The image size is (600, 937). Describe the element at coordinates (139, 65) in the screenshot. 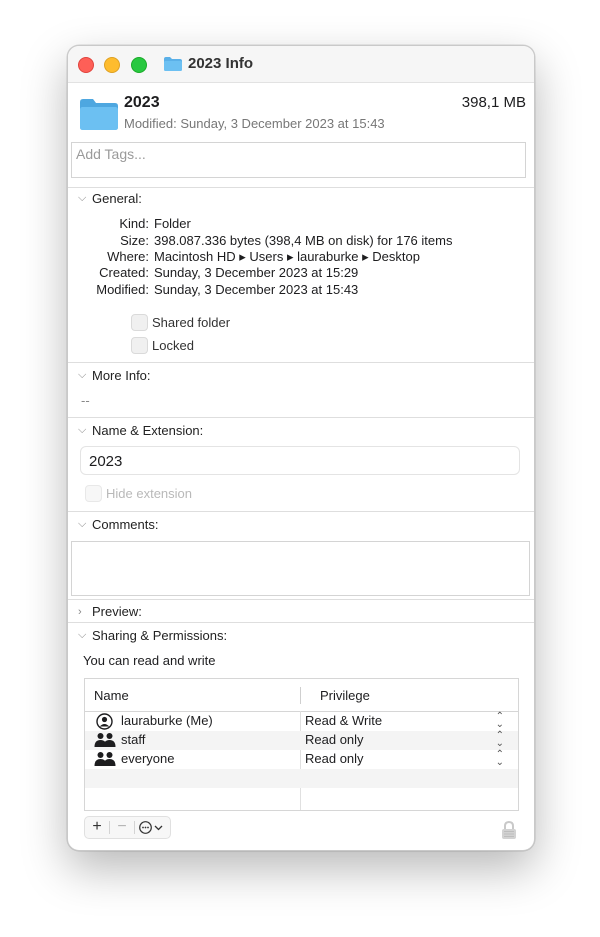

I see `zoom-button` at that location.